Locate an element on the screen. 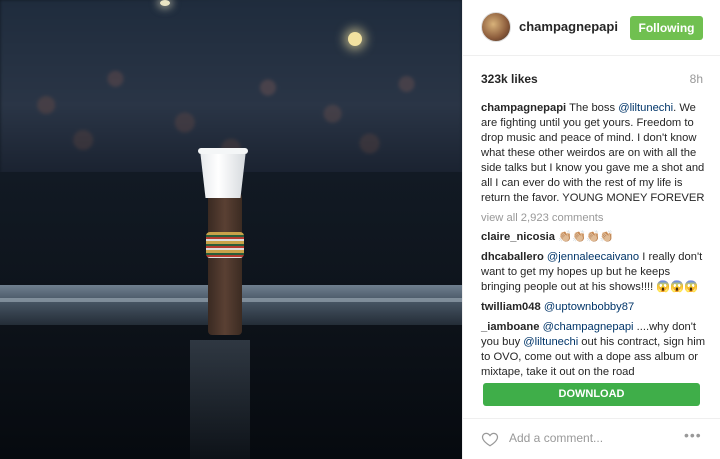 This screenshot has width=720, height=459. heart-icon is located at coordinates (490, 439).